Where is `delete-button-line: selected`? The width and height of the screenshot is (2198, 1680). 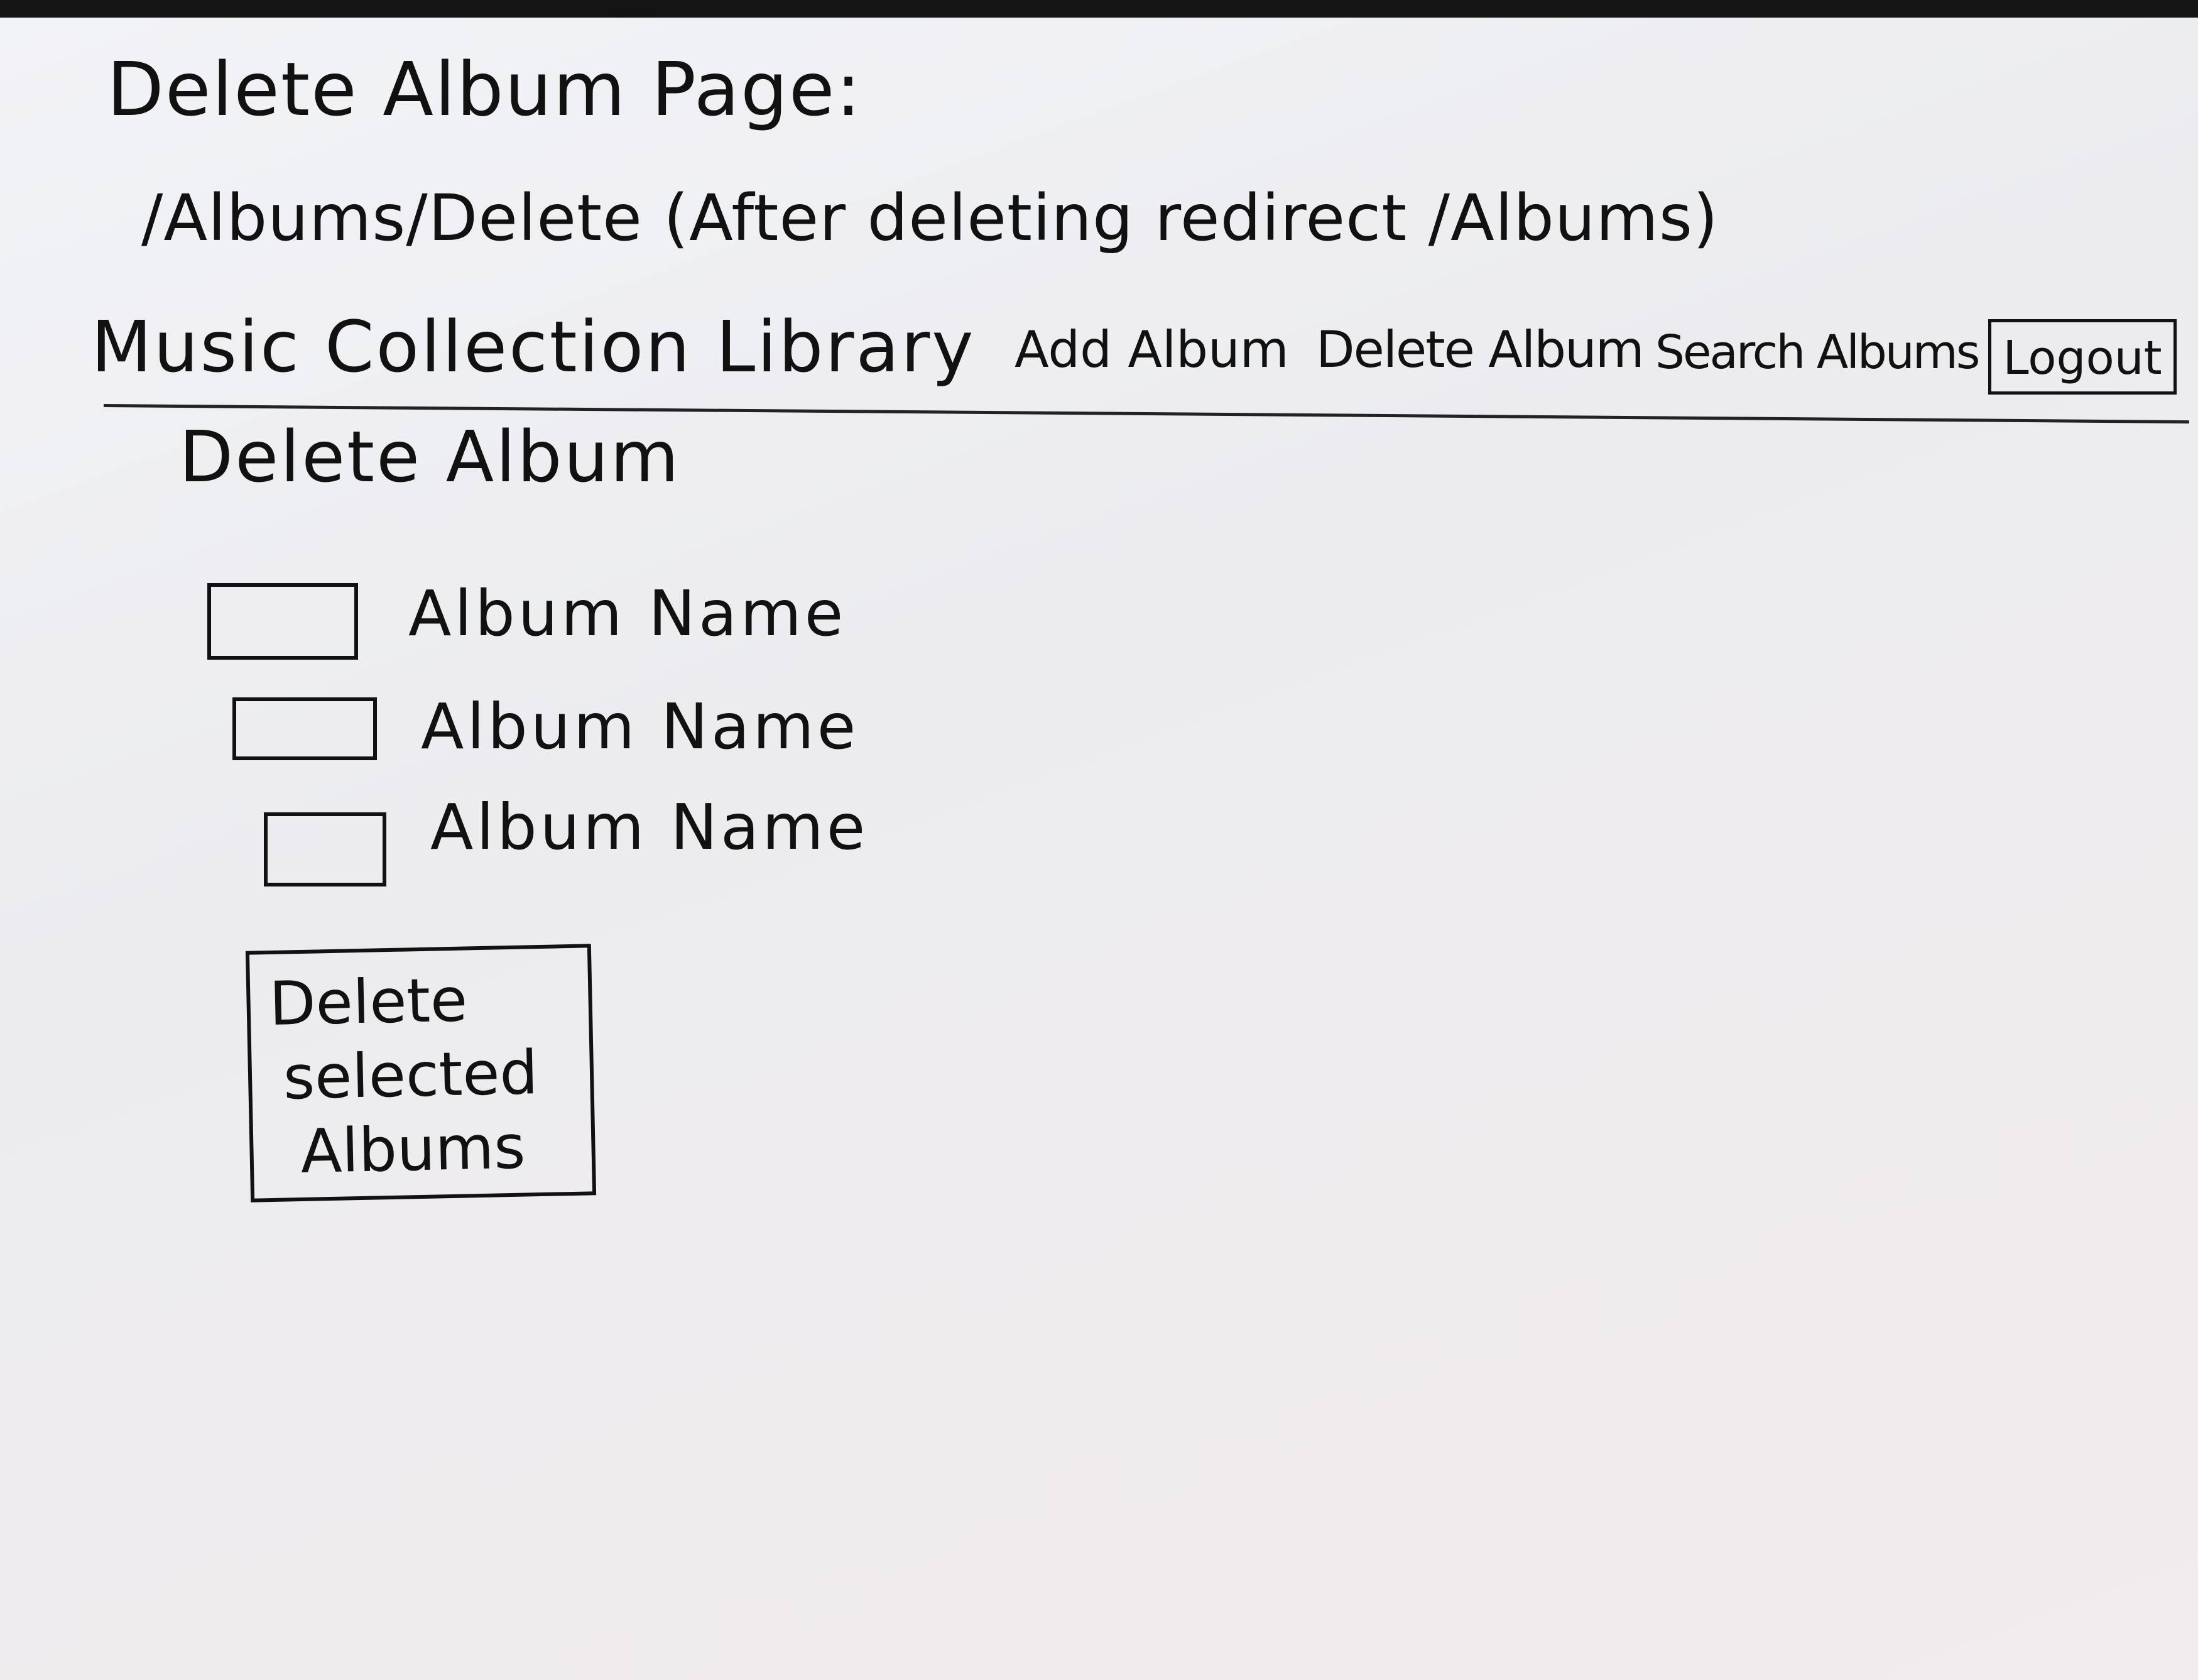
delete-button-line: selected is located at coordinates (410, 1075).